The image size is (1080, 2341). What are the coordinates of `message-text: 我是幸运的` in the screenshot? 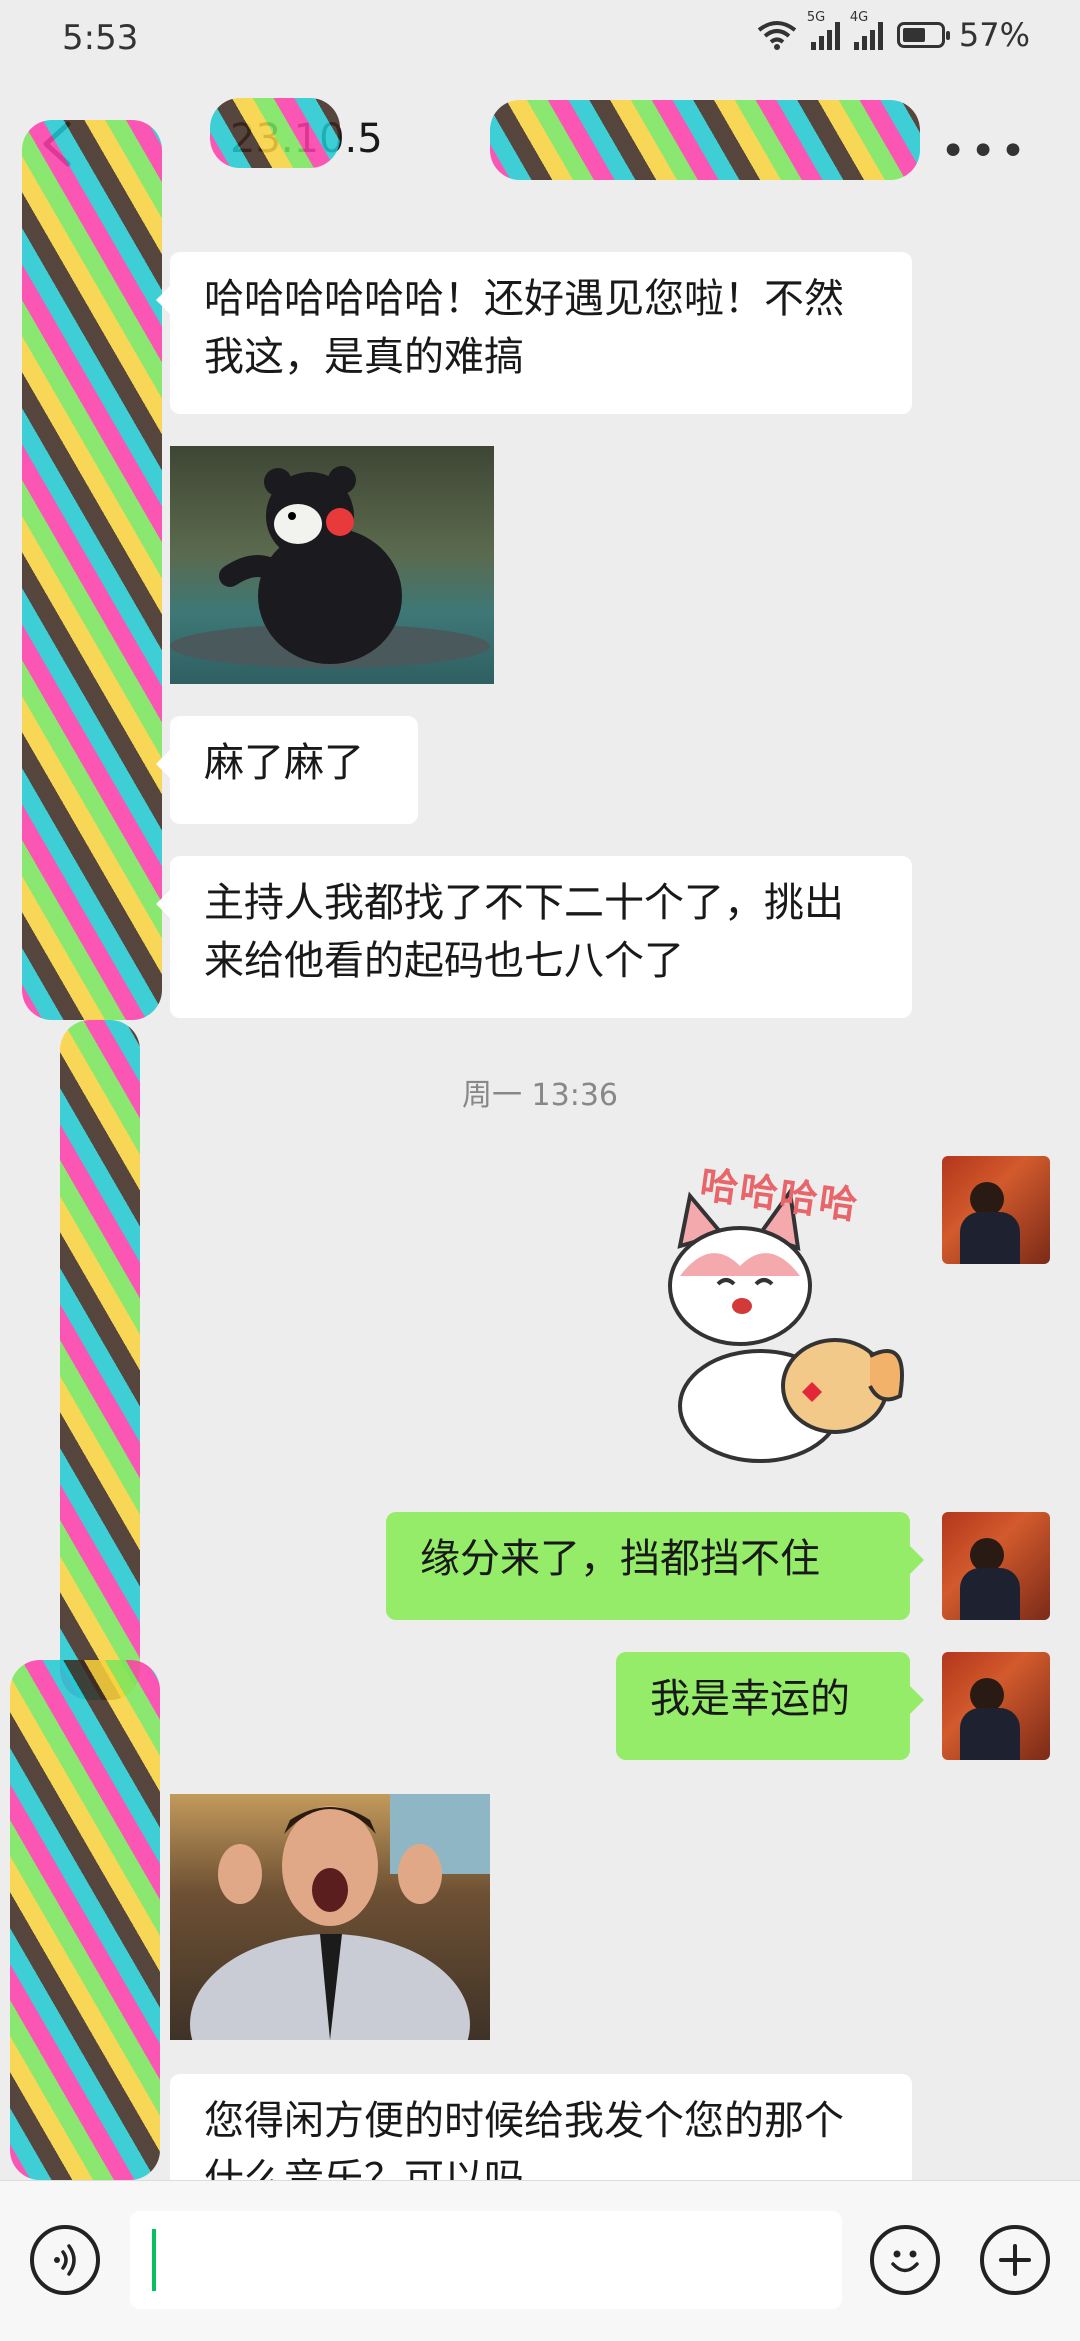 It's located at (750, 1699).